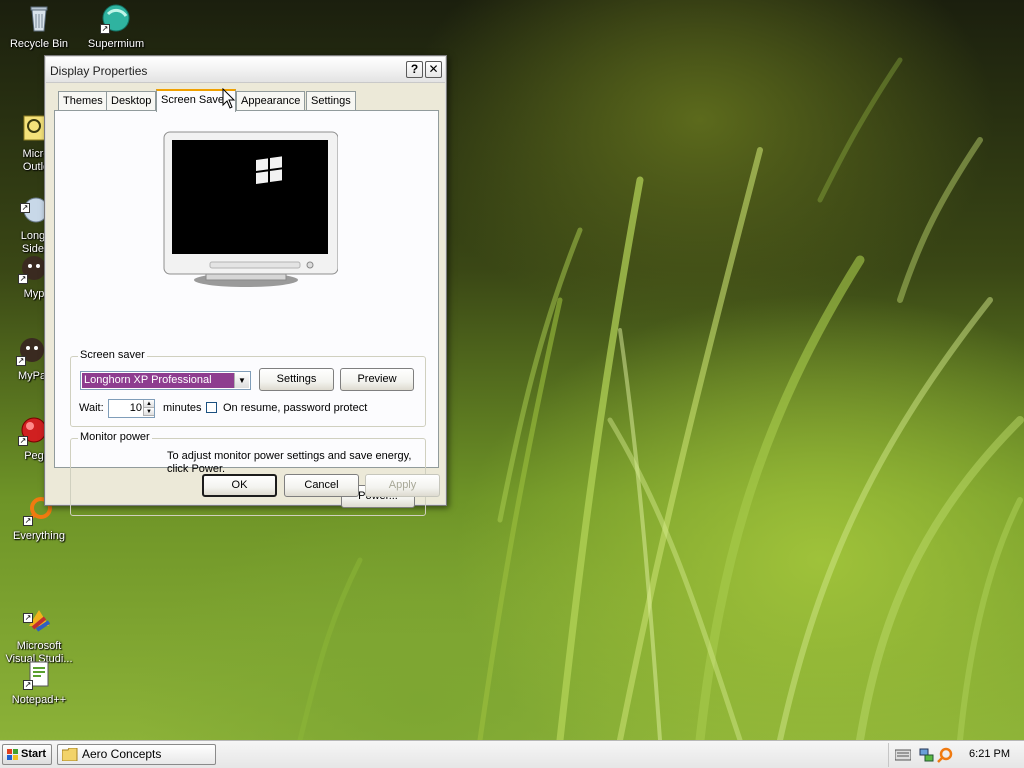  I want to click on chevron-up-icon: ▲, so click(148, 404).